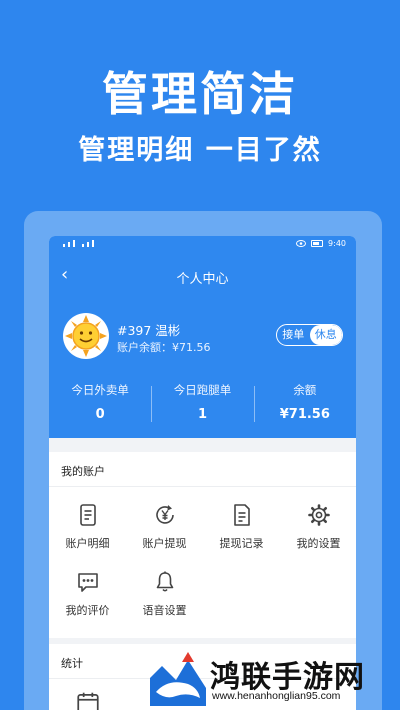  I want to click on promo-headline: 管理简洁, so click(200, 94).